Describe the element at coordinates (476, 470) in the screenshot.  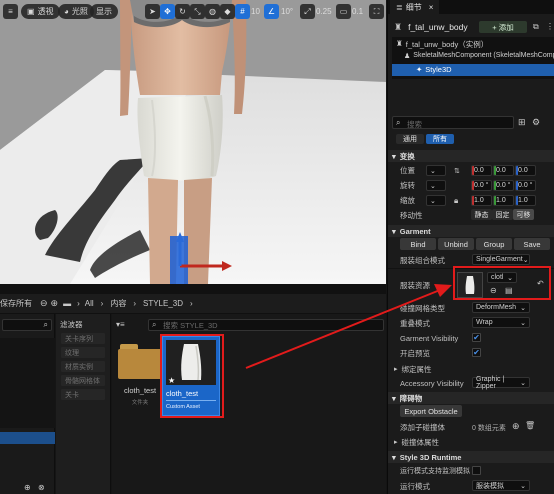
I see `runtime-monitor-checkbox` at that location.